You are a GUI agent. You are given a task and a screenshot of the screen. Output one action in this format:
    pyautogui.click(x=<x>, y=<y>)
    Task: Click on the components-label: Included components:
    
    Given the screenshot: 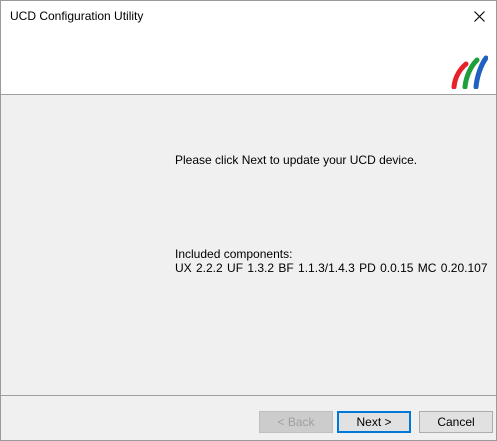 What is the action you would take?
    pyautogui.click(x=234, y=254)
    